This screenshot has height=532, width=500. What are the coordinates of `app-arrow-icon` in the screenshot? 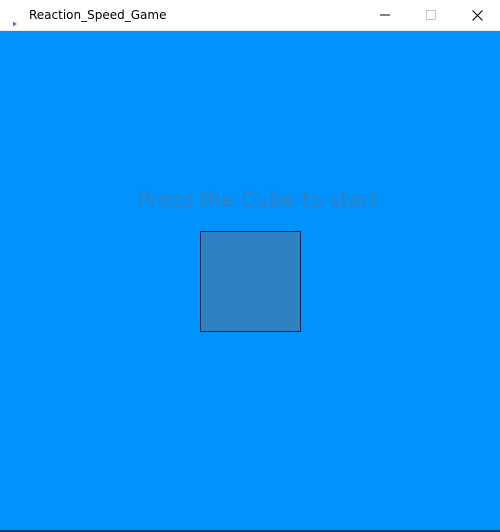 It's located at (15, 19).